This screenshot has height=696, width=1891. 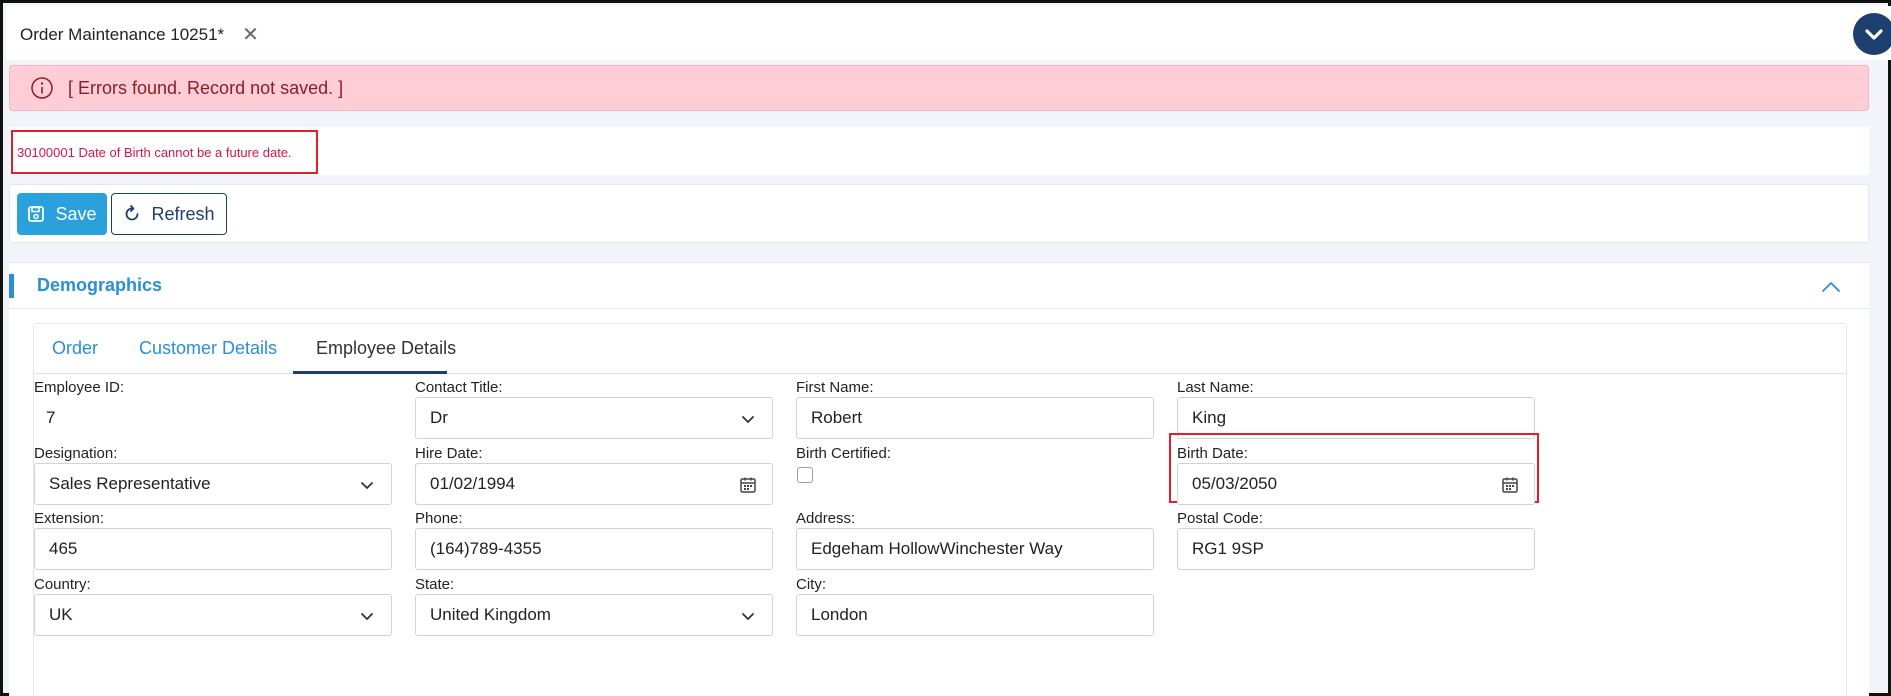 I want to click on info-icon, so click(x=42, y=88).